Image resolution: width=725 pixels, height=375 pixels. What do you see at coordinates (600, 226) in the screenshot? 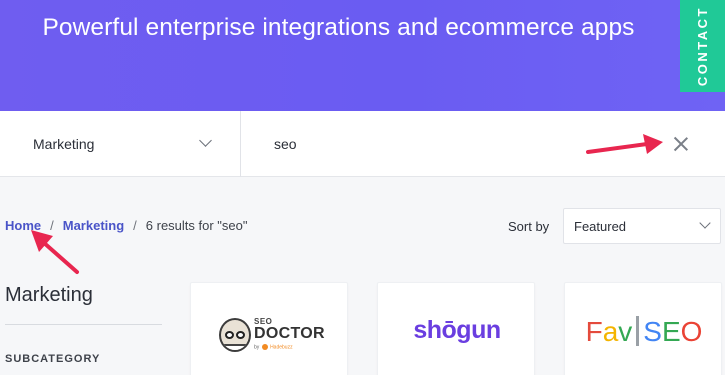
I see `sort-select-value: Featured` at bounding box center [600, 226].